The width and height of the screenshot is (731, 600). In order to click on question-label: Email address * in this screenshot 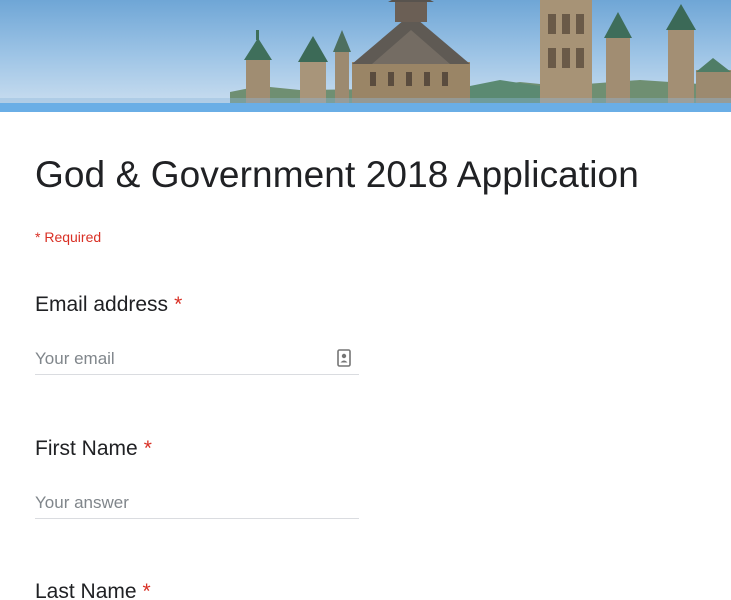, I will do `click(200, 305)`.